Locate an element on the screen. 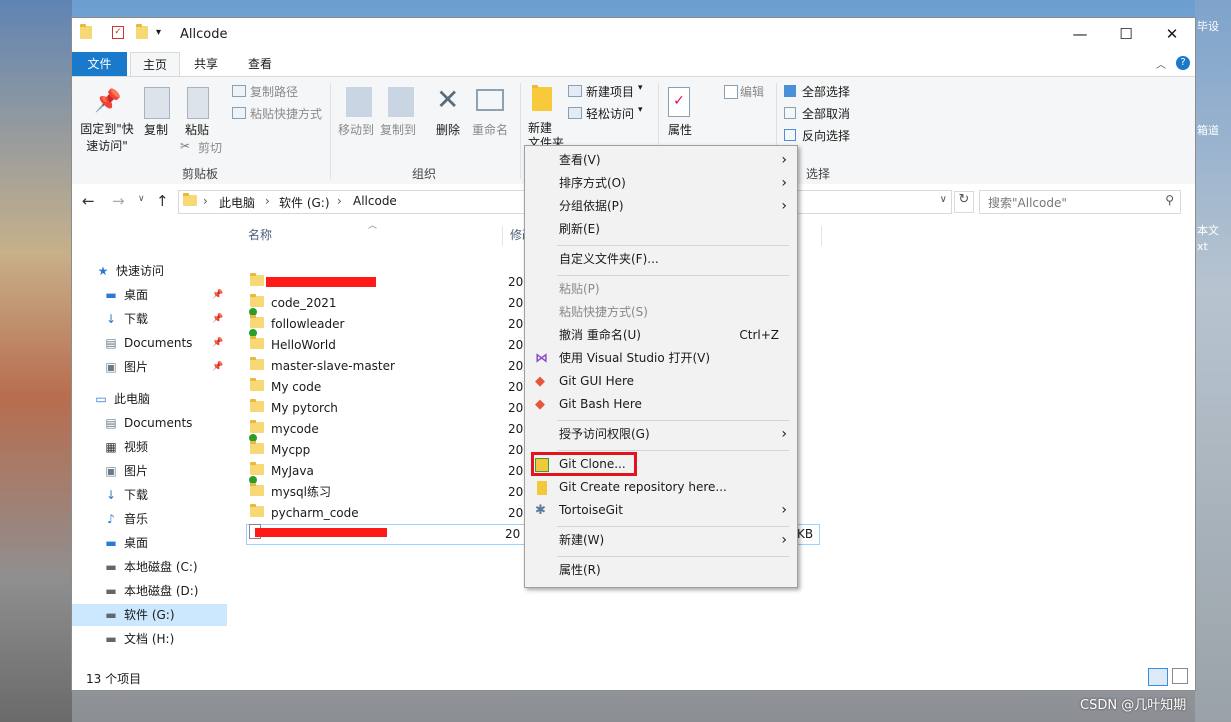 This screenshot has height=722, width=1231. menu-item-paste-shortcut: 粘贴快捷方式(S) is located at coordinates (661, 312).